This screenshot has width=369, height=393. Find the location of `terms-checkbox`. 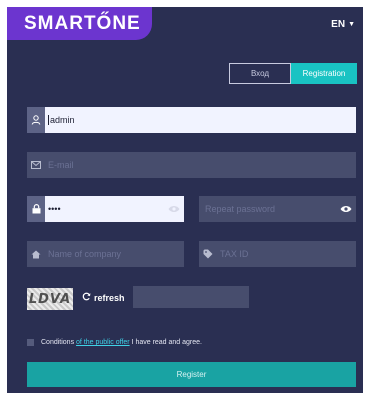

terms-checkbox is located at coordinates (30, 342).